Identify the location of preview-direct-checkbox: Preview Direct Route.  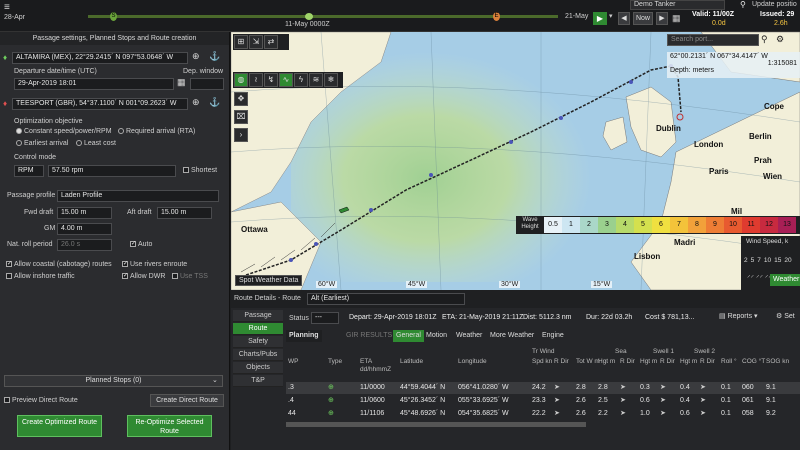
(41, 400).